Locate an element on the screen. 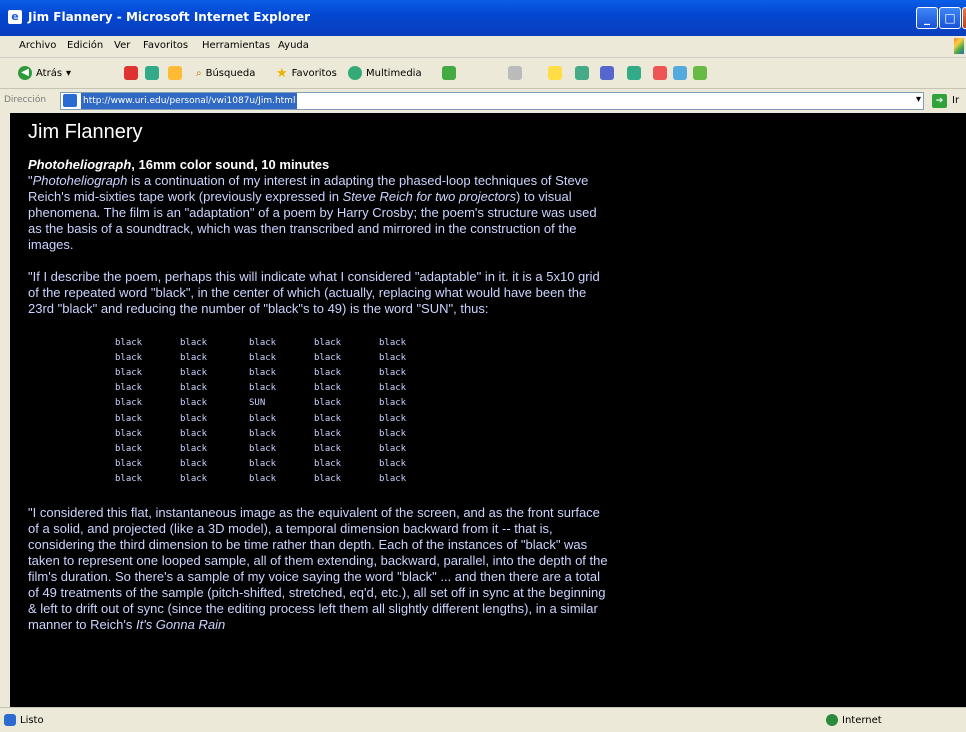 The width and height of the screenshot is (966, 732). windows-flag-icon is located at coordinates (959, 46).